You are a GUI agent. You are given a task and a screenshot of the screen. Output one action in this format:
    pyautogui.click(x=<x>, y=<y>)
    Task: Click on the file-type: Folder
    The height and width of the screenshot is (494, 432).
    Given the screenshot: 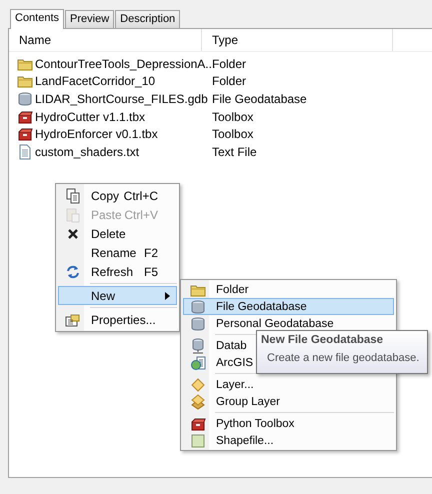 What is the action you would take?
    pyautogui.click(x=229, y=81)
    